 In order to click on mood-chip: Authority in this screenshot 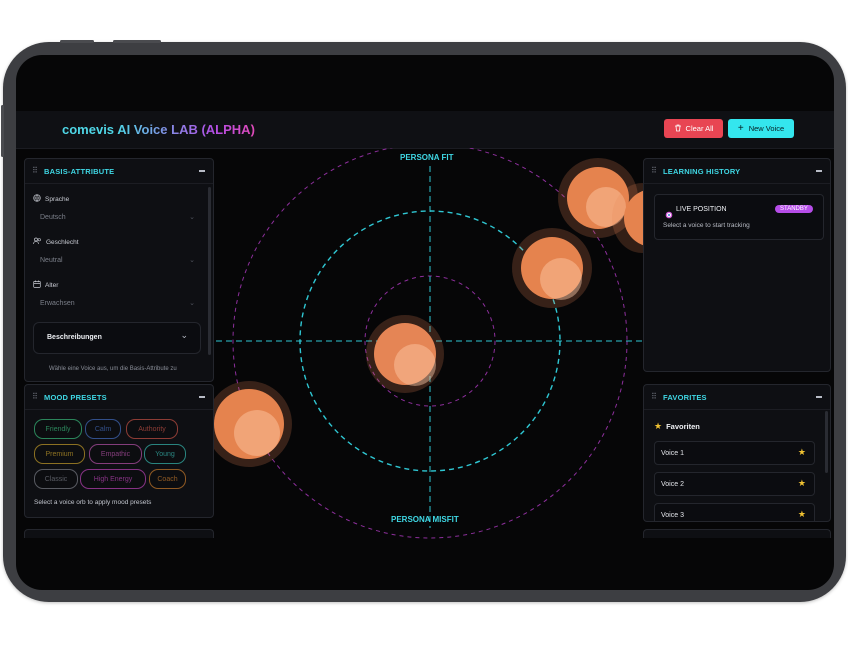, I will do `click(152, 429)`.